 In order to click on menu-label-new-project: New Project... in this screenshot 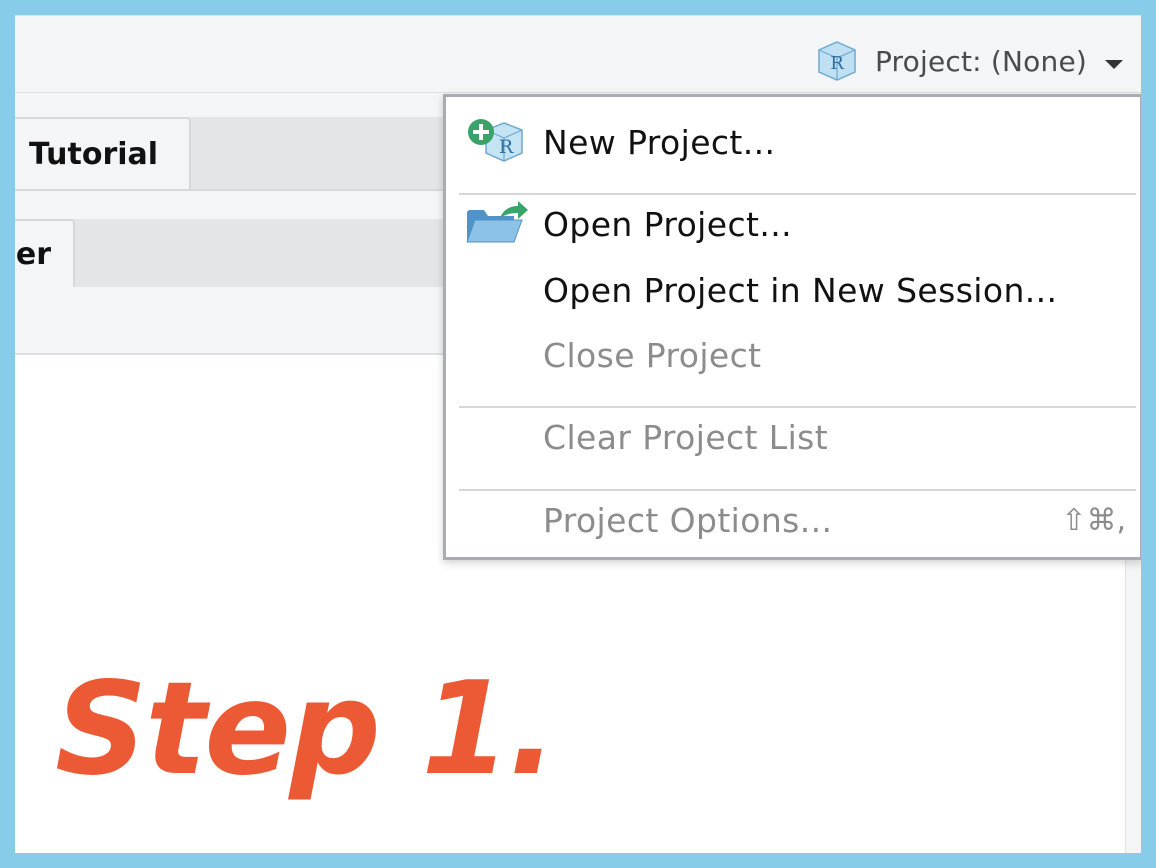, I will do `click(659, 142)`.